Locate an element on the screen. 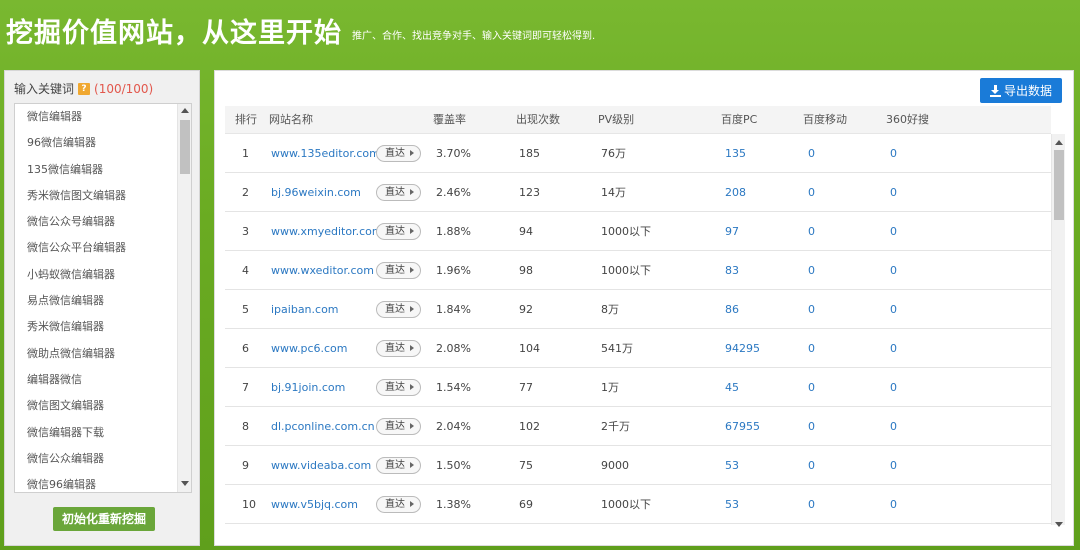 Image resolution: width=1080 pixels, height=550 pixels. keyword-item: 96微信编辑器 is located at coordinates (103, 143).